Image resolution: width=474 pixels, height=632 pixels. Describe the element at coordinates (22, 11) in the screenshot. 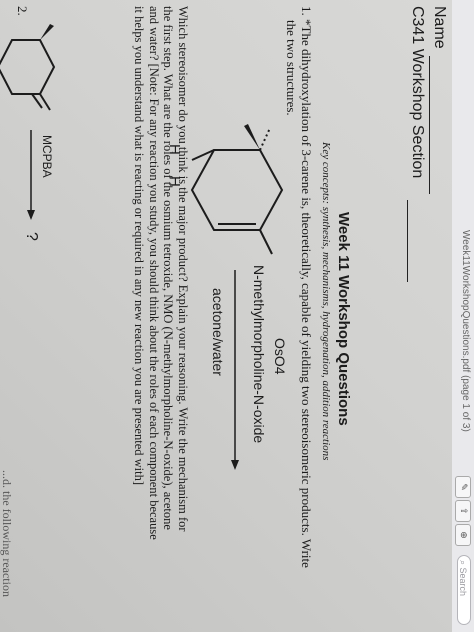

I see `question-2-number: 2.` at that location.